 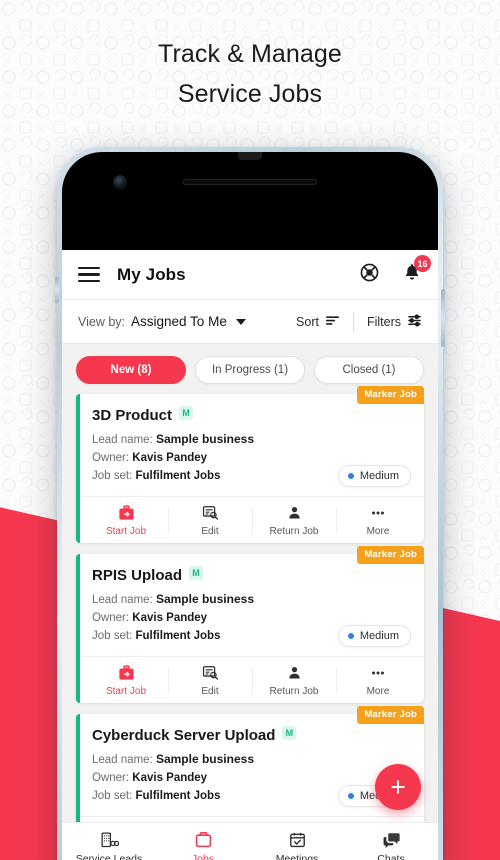 What do you see at coordinates (250, 156) in the screenshot?
I see `phone-notch` at bounding box center [250, 156].